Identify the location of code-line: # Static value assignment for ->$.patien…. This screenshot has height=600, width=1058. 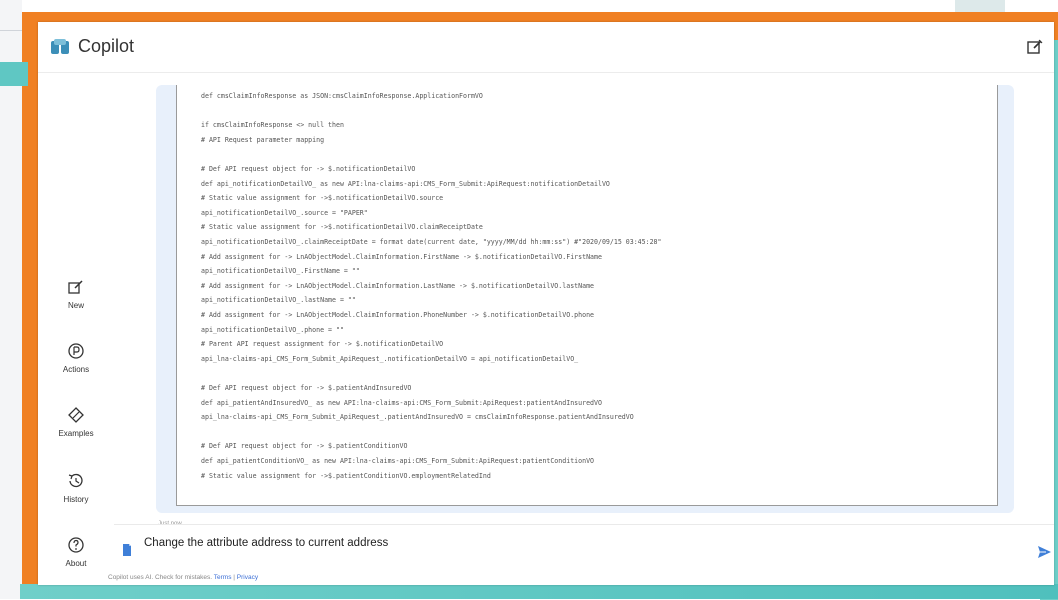
(346, 475).